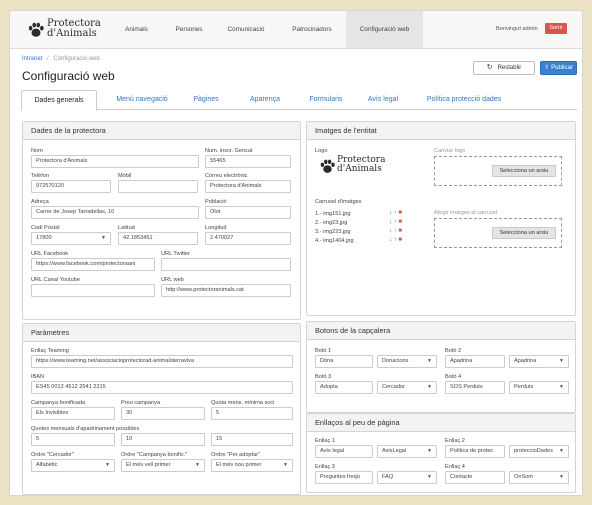 This screenshot has height=505, width=592. What do you see at coordinates (58, 403) in the screenshot?
I see `campanya-label: Campanya bonificada` at bounding box center [58, 403].